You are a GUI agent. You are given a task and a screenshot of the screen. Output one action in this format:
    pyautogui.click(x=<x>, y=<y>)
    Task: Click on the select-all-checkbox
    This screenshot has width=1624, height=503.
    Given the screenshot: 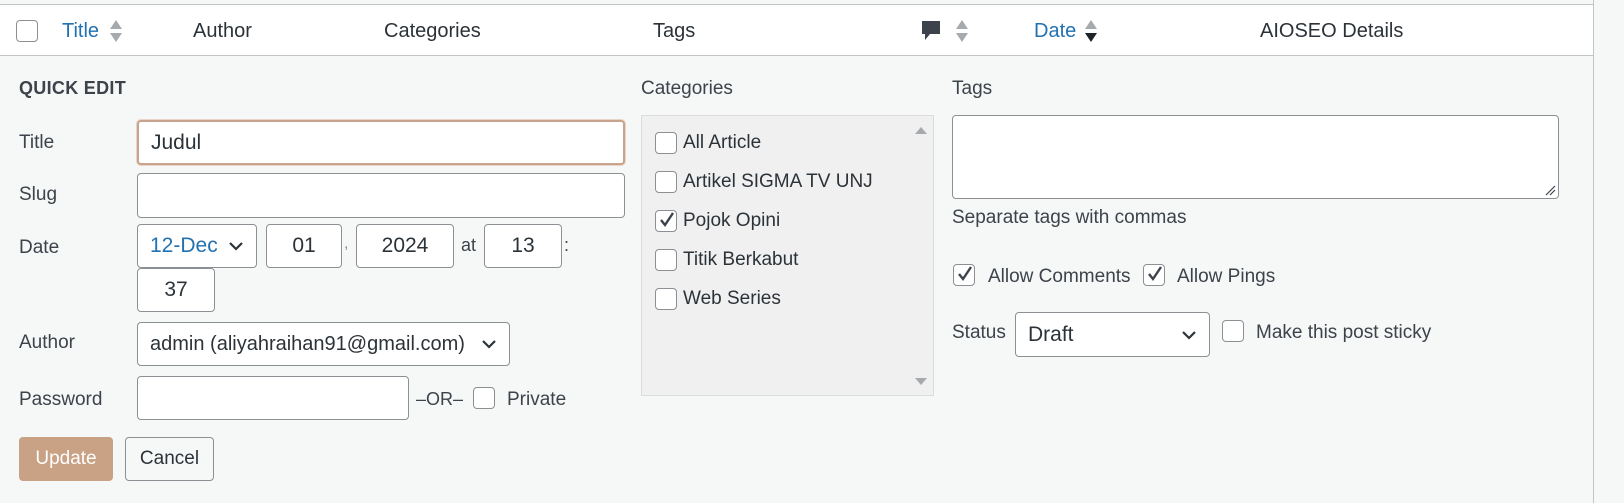 What is the action you would take?
    pyautogui.click(x=27, y=31)
    